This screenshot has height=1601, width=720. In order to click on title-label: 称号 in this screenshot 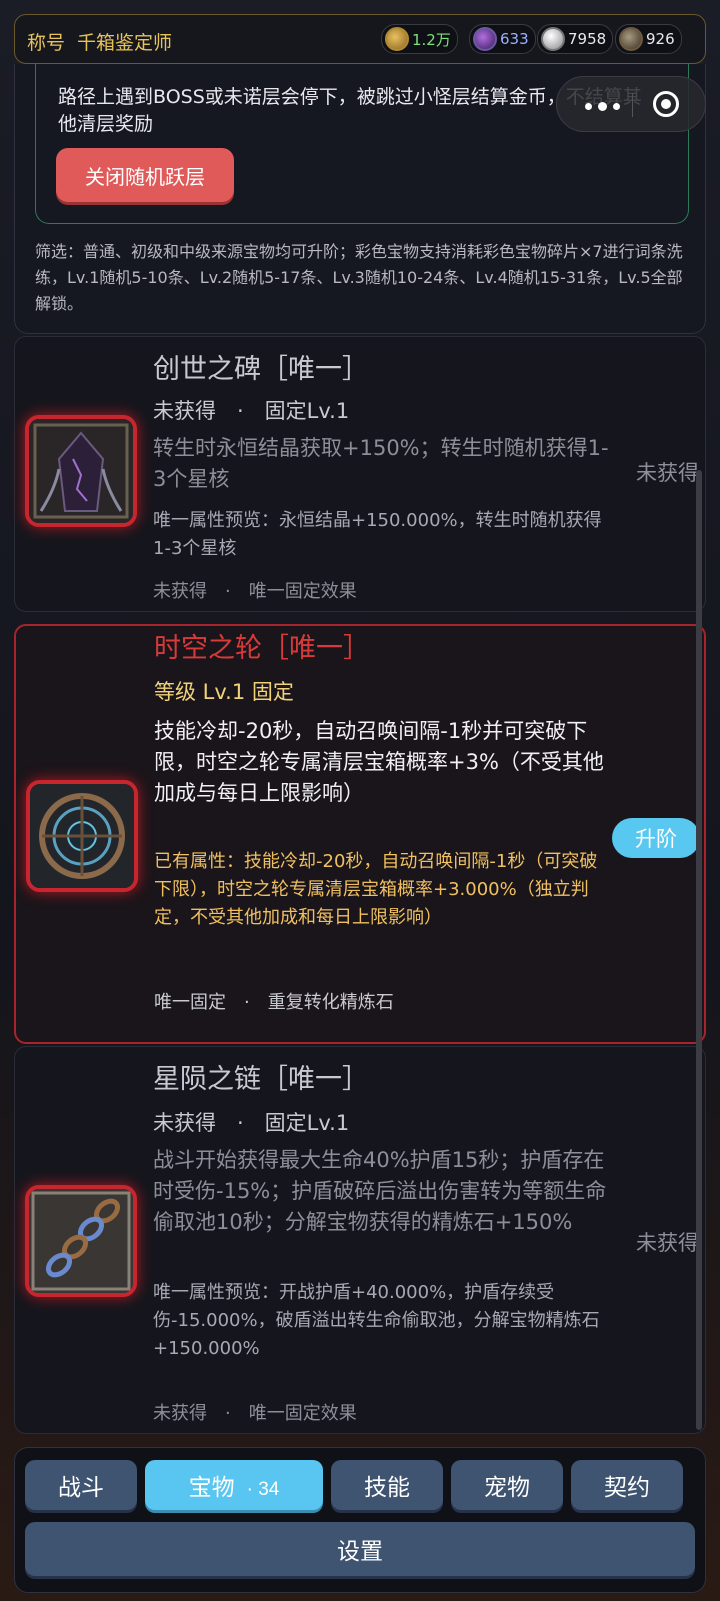, I will do `click(46, 43)`.